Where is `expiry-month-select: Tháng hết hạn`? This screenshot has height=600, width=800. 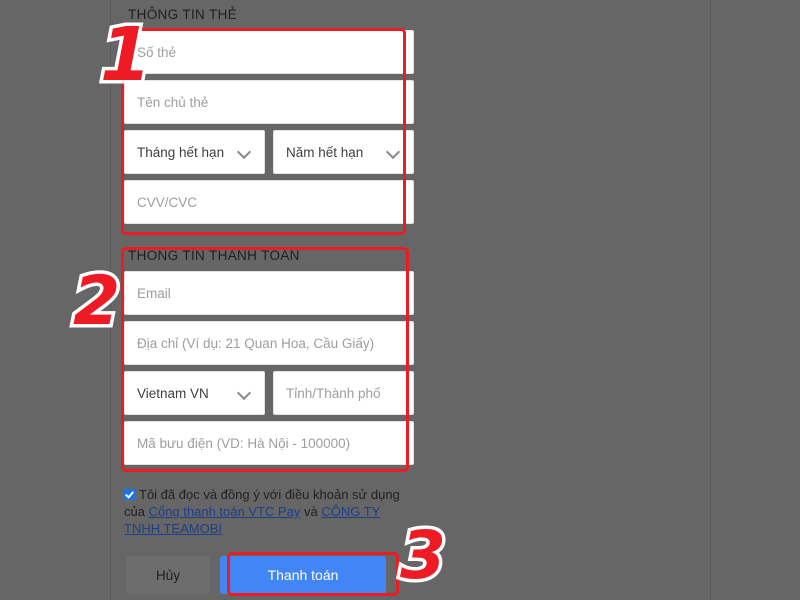
expiry-month-select: Tháng hết hạn is located at coordinates (194, 152).